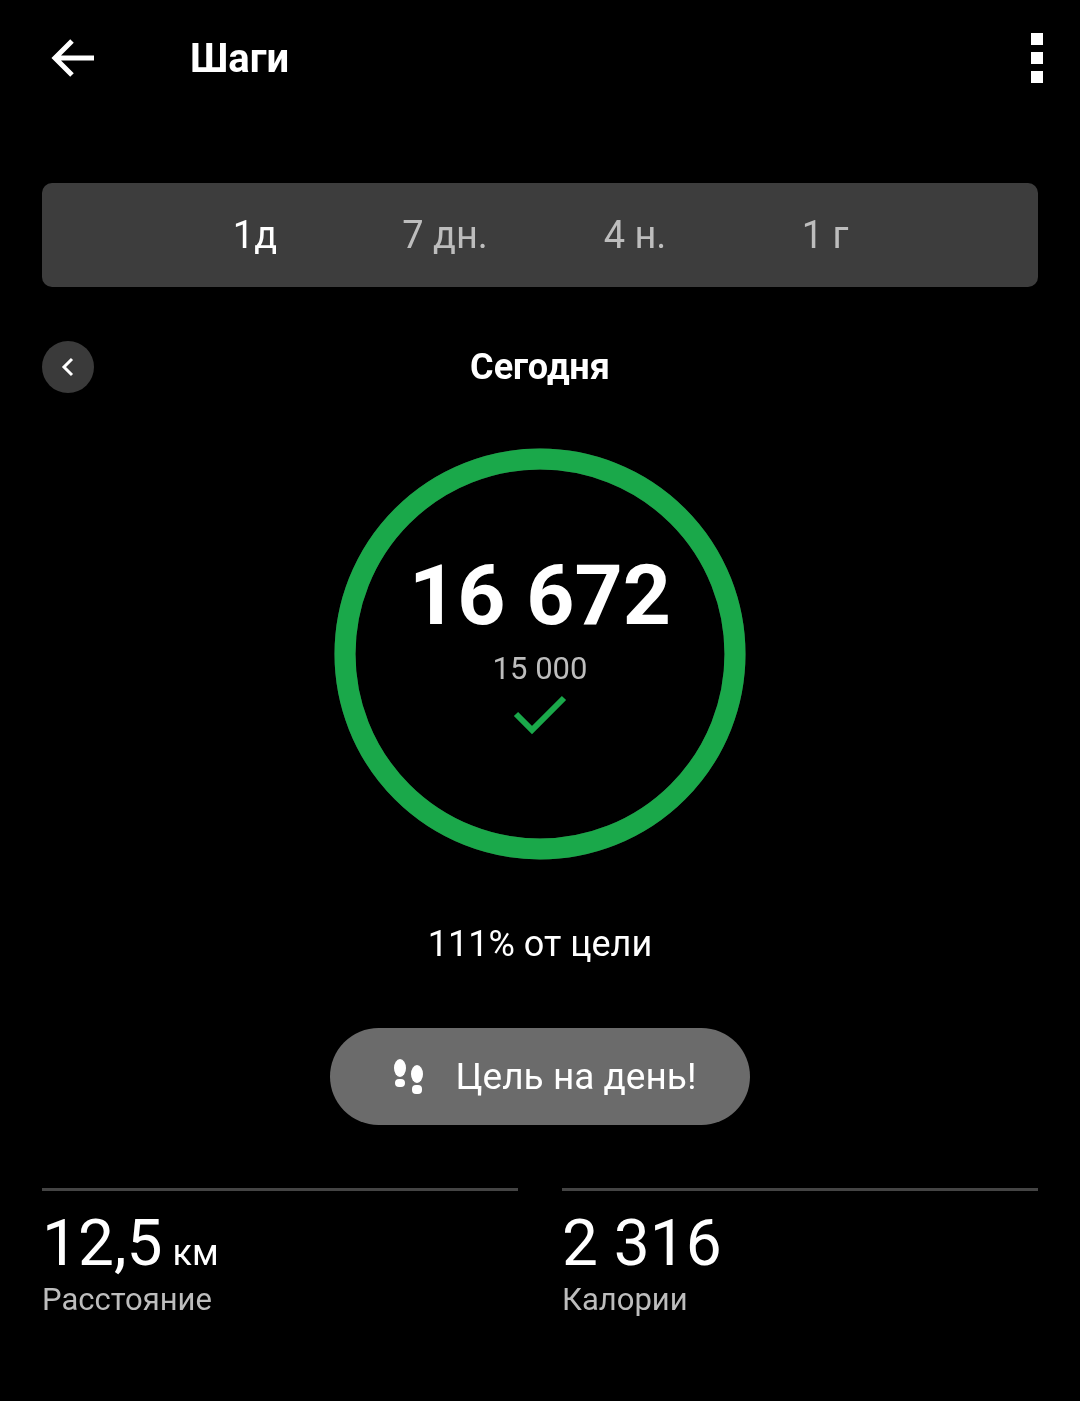 This screenshot has width=1080, height=1401. What do you see at coordinates (255, 235) in the screenshot?
I see `period-tab: 1д` at bounding box center [255, 235].